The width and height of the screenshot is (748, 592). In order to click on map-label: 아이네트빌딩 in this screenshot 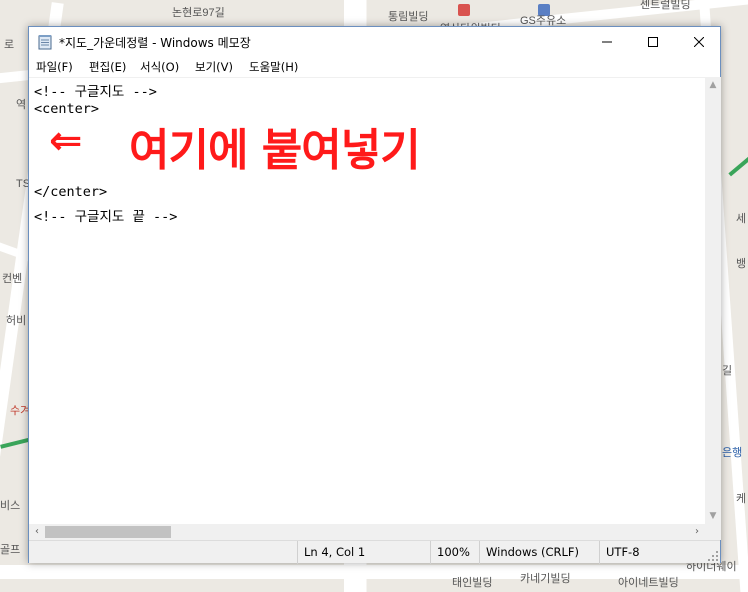, I will do `click(648, 583)`.